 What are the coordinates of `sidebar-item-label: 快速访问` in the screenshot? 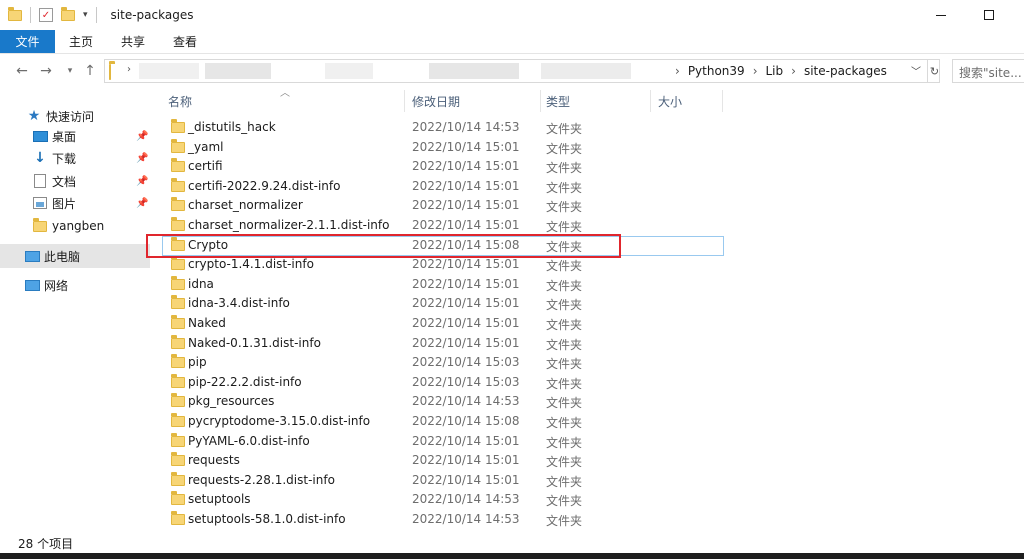 It's located at (70, 116).